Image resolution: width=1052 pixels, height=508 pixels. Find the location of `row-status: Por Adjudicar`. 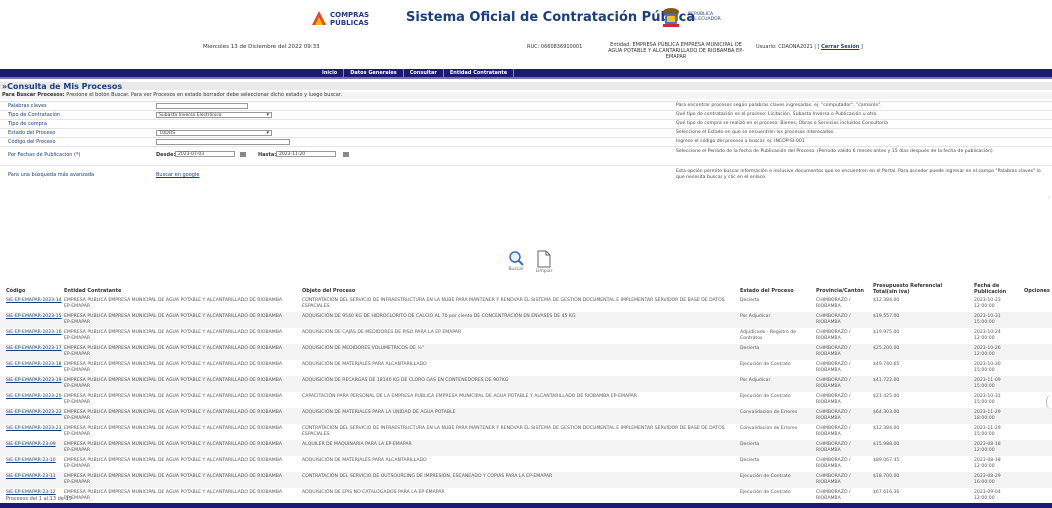

row-status: Por Adjudicar is located at coordinates (755, 316).